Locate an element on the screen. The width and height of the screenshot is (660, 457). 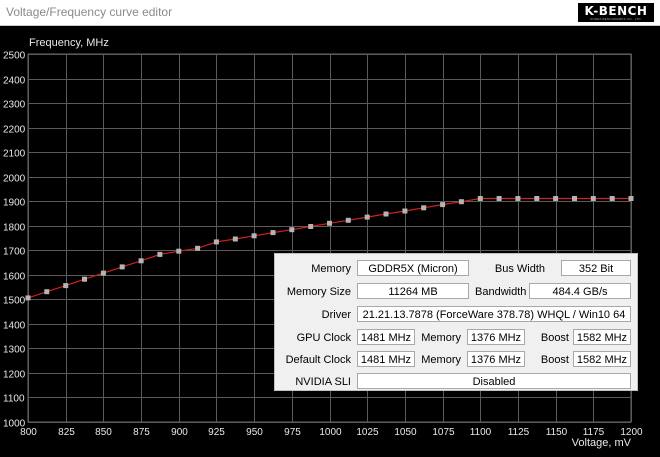
y-tick-label: 1100 is located at coordinates (14, 399).